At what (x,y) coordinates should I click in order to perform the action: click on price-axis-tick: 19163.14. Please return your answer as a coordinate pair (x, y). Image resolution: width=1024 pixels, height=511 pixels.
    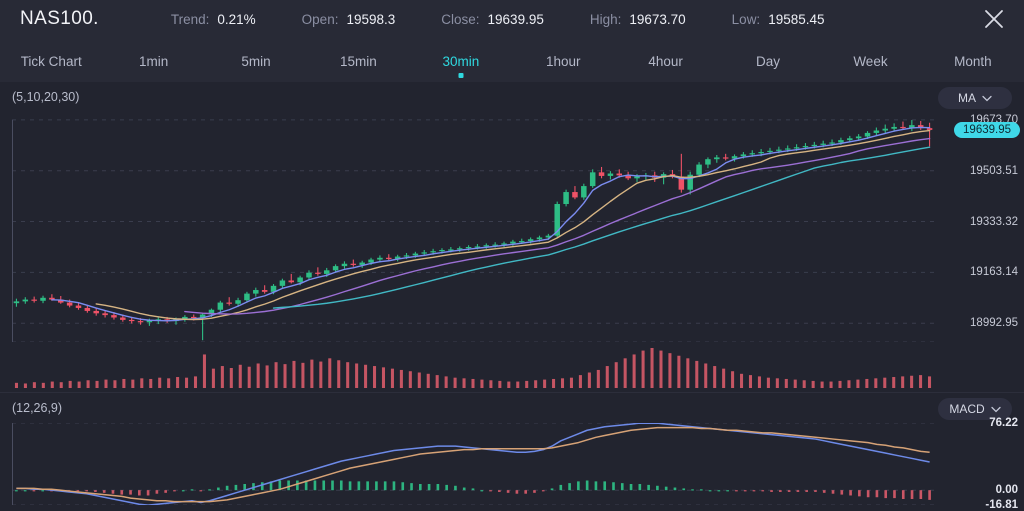
    Looking at the image, I should click on (994, 272).